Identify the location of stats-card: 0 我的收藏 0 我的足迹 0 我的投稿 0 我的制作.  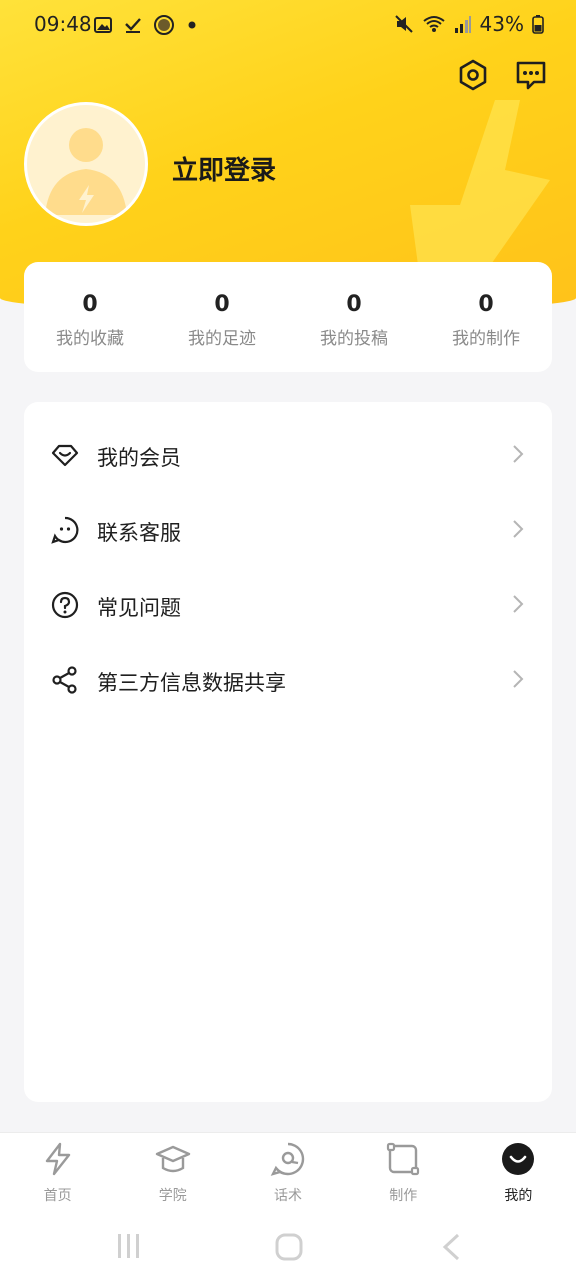
(288, 317).